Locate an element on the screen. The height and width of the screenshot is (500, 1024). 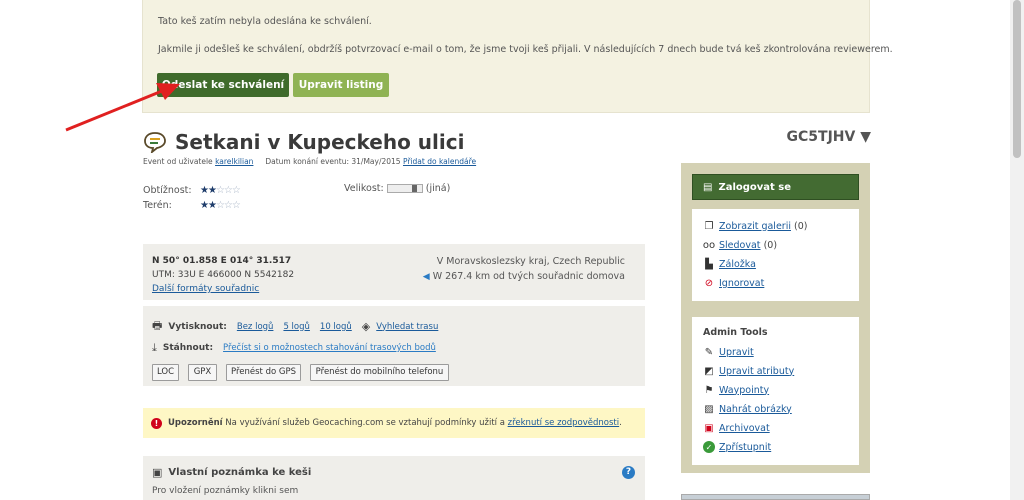
watch-item: oo Sledovat (0) is located at coordinates (740, 245).